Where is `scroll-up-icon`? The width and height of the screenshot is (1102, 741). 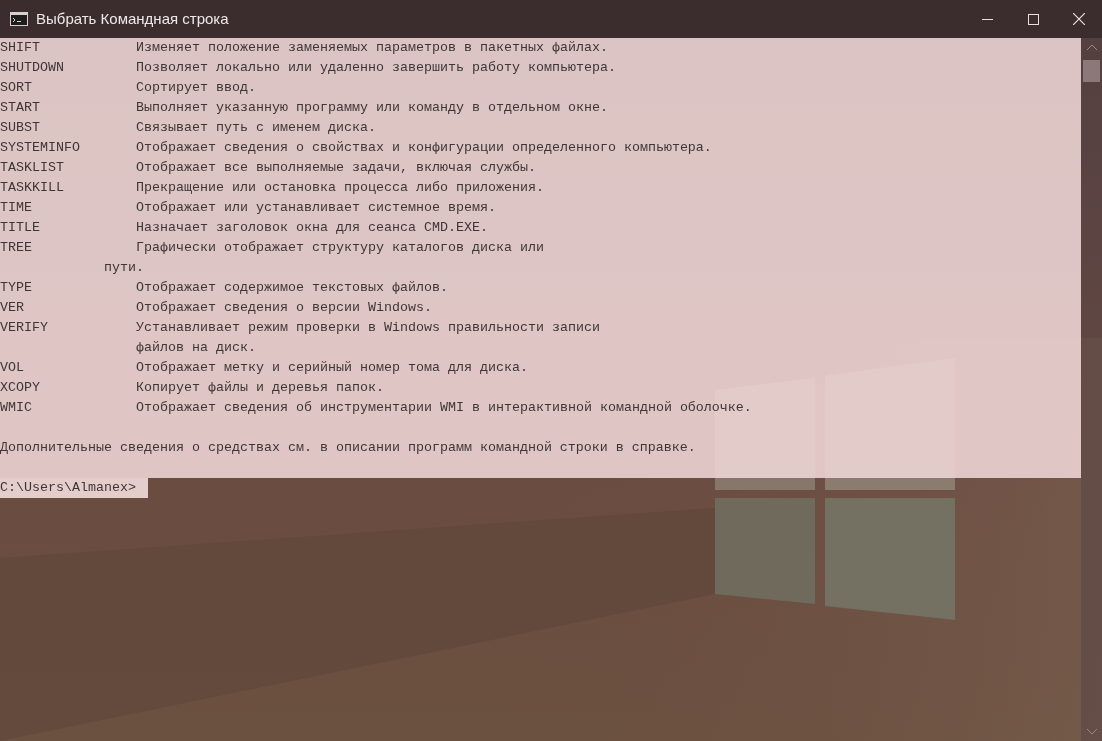 scroll-up-icon is located at coordinates (1091, 47).